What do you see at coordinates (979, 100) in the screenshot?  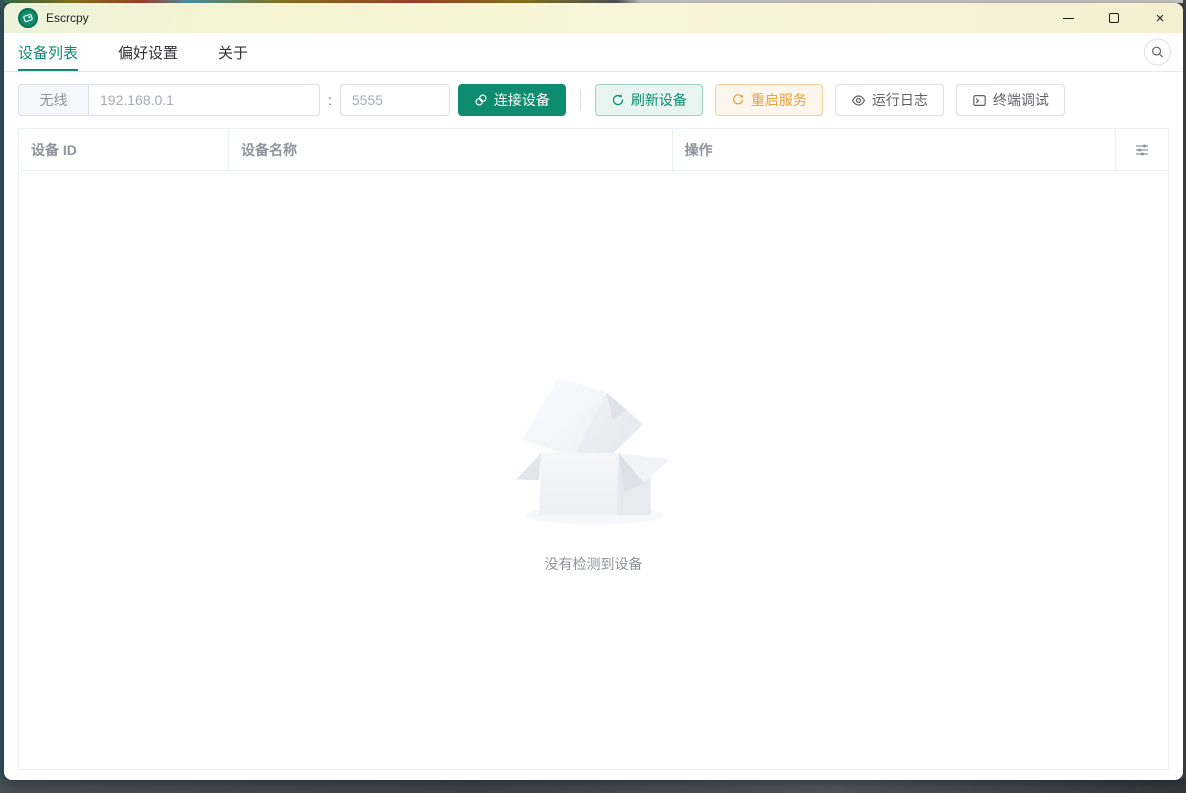 I see `terminal-icon` at bounding box center [979, 100].